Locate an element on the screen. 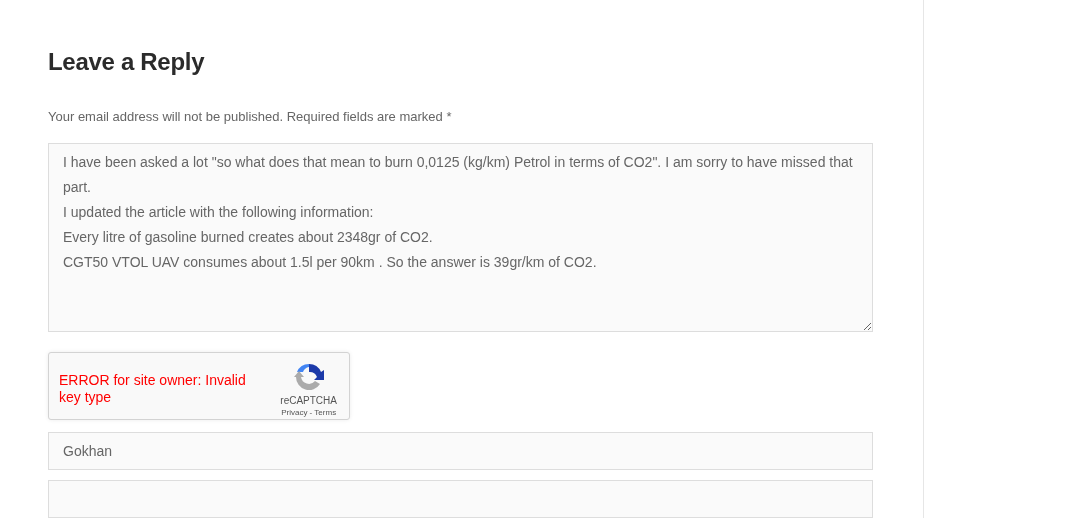  notice-text: Your email address will not be published. Required fields are marked * is located at coordinates (250, 116).